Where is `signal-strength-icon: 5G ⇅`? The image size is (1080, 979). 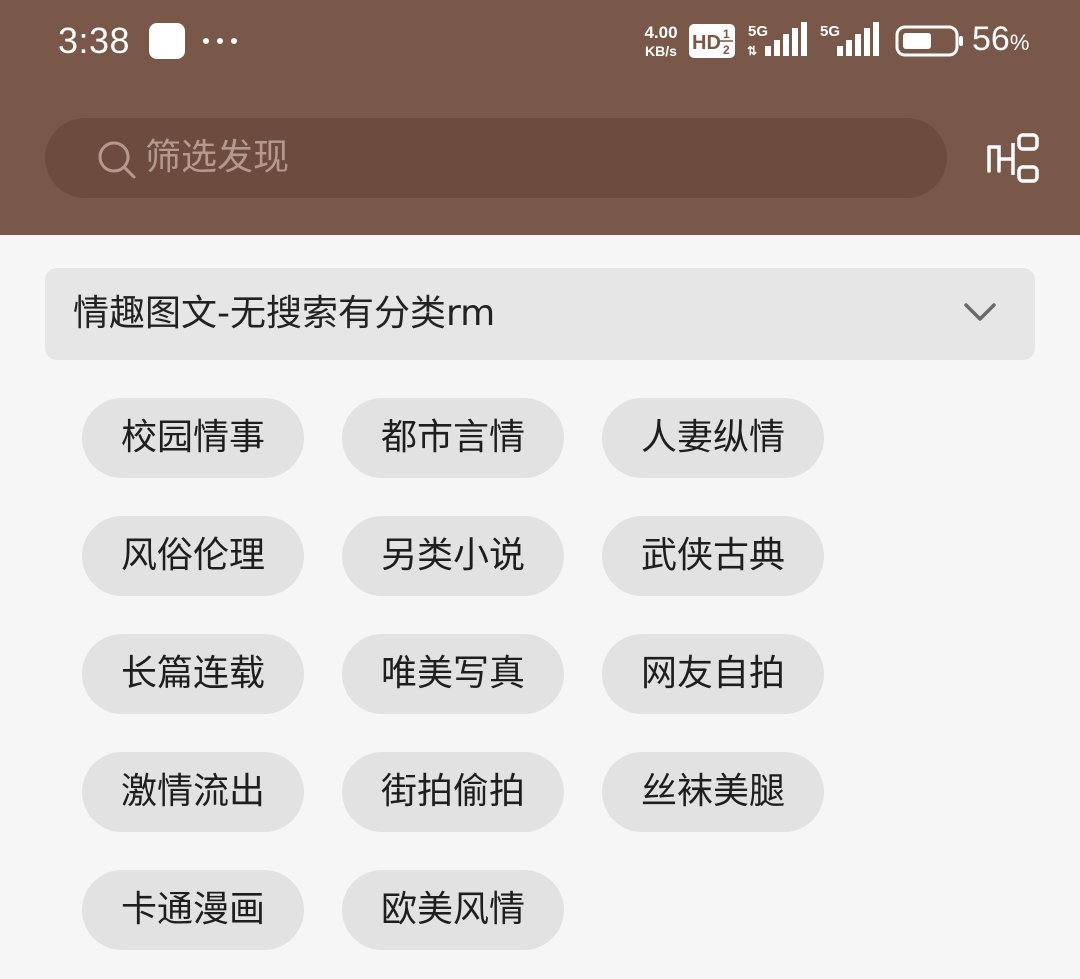
signal-strength-icon: 5G ⇅ is located at coordinates (777, 40).